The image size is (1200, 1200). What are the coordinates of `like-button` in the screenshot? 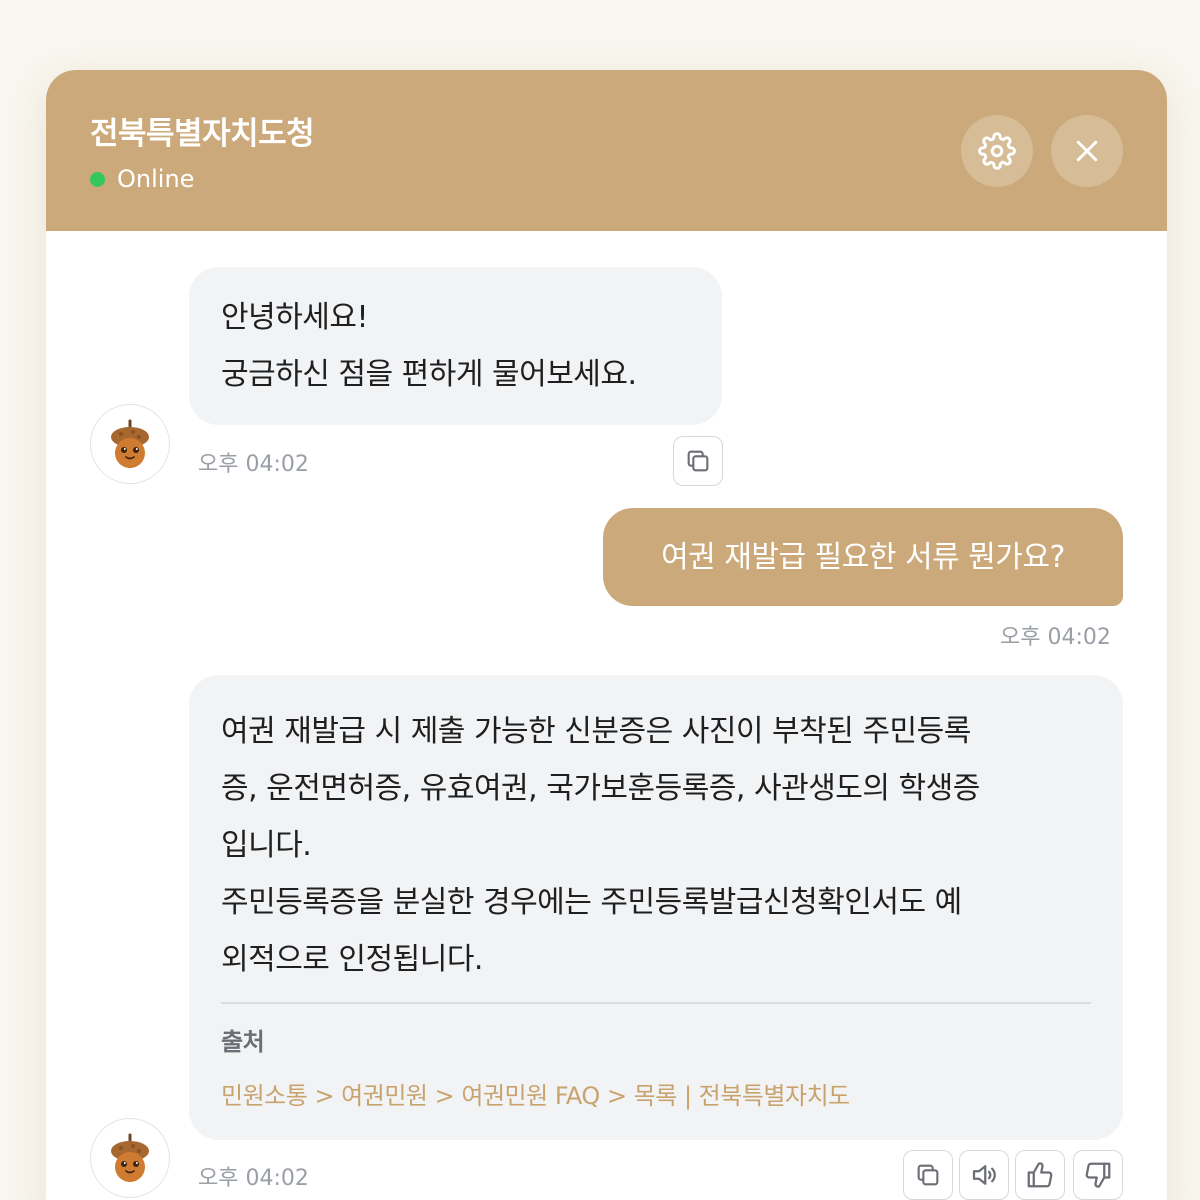 It's located at (1040, 1175).